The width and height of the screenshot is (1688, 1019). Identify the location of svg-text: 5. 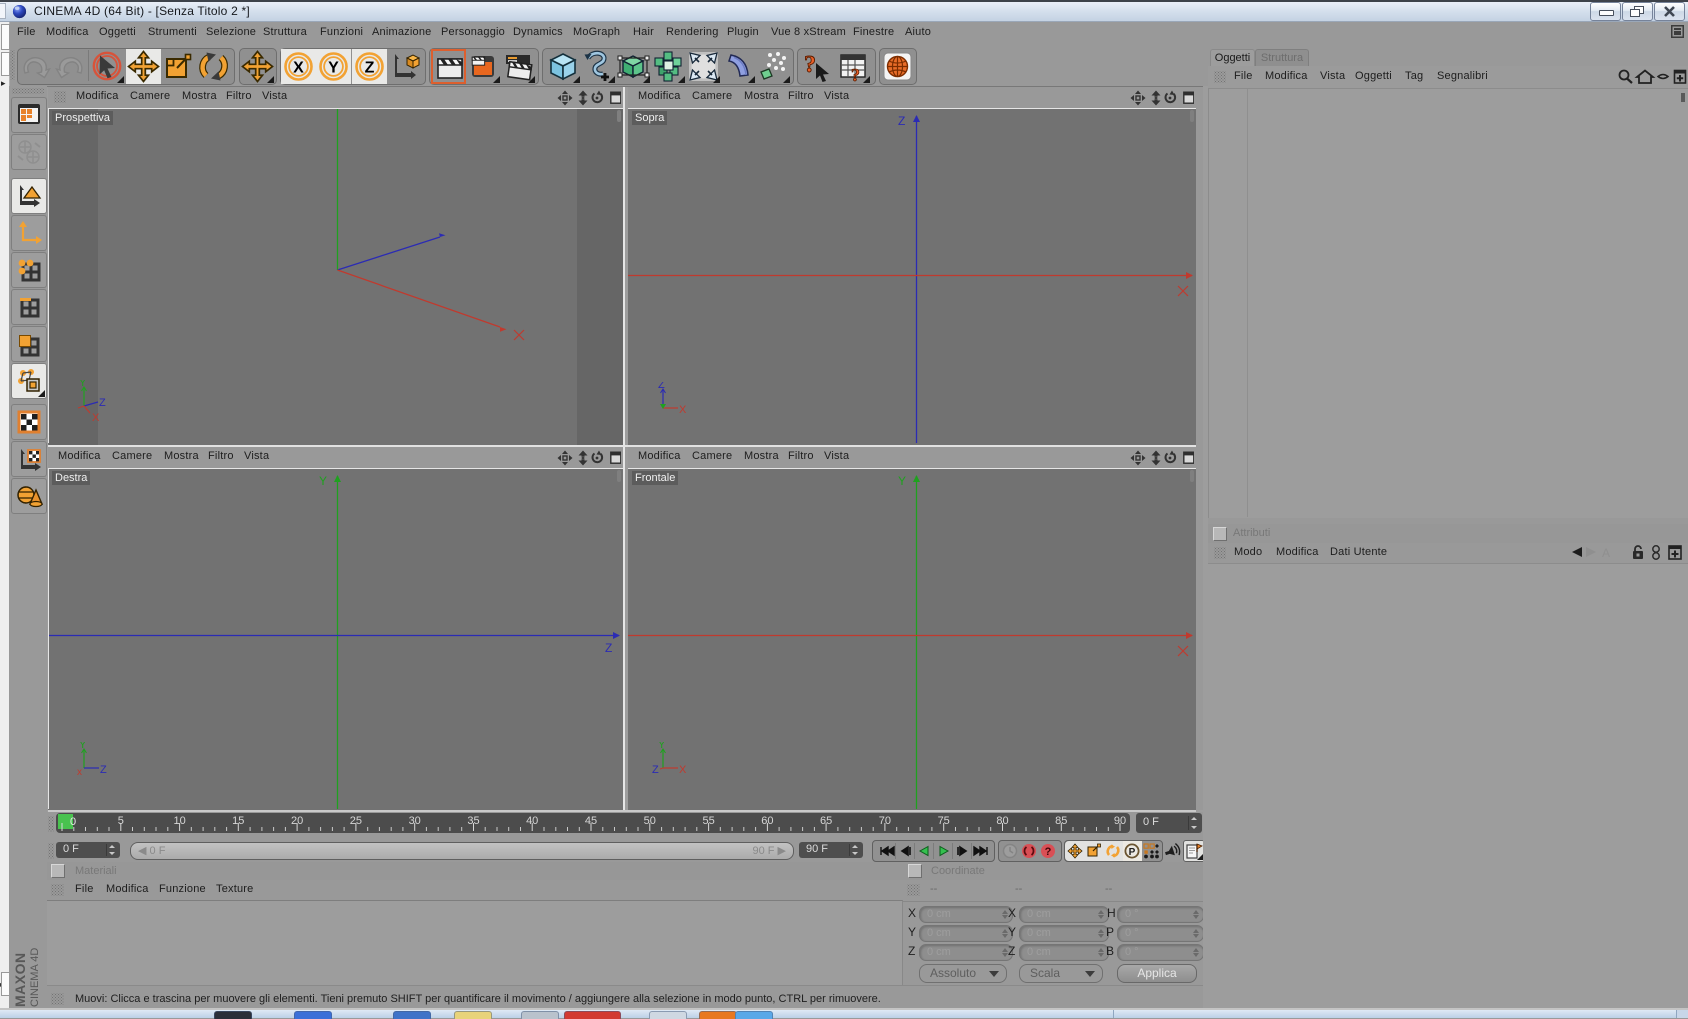
(121, 821).